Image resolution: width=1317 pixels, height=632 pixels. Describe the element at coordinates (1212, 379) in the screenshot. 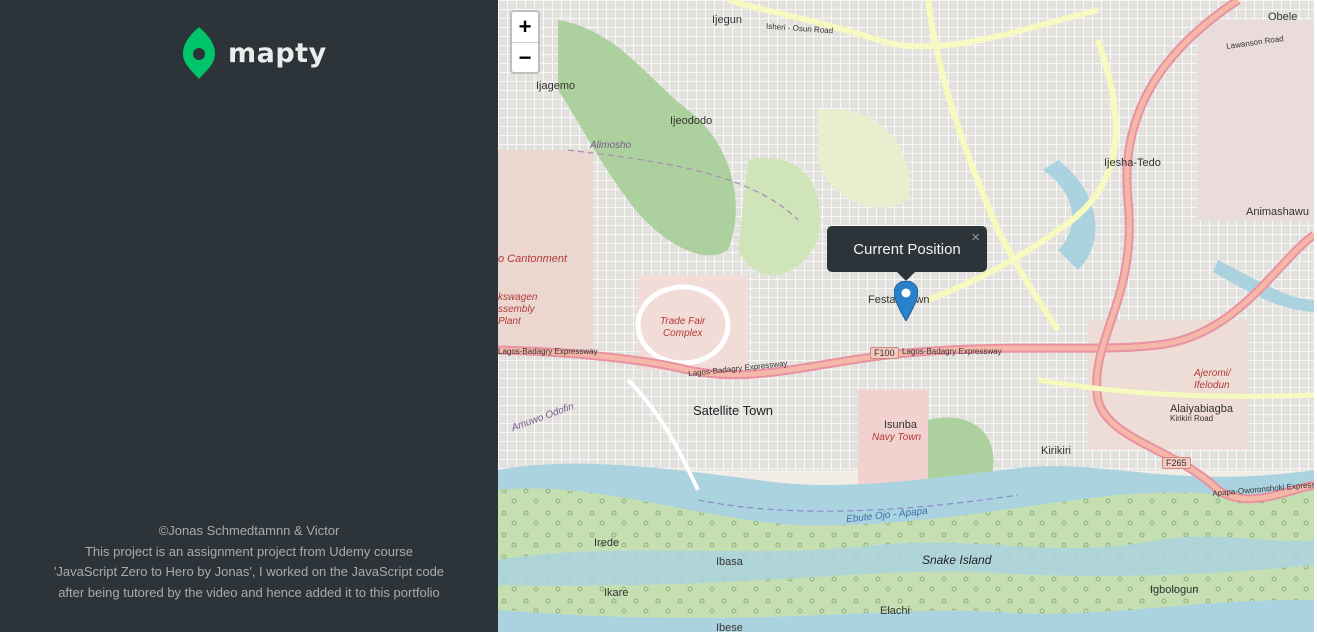

I see `place-label: Ajeromi/ Ifelodun` at that location.